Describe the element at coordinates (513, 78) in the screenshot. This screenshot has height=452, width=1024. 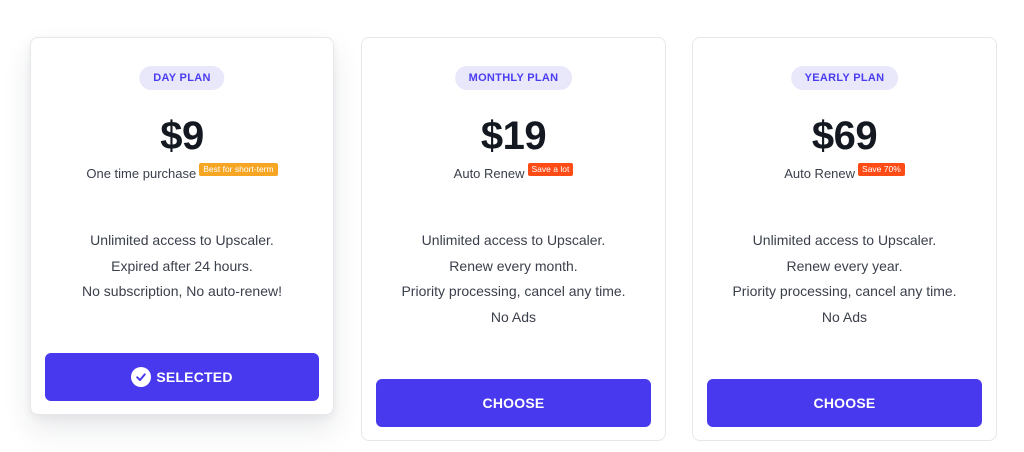
I see `plan-name-badge: MONTHLY PLAN` at that location.